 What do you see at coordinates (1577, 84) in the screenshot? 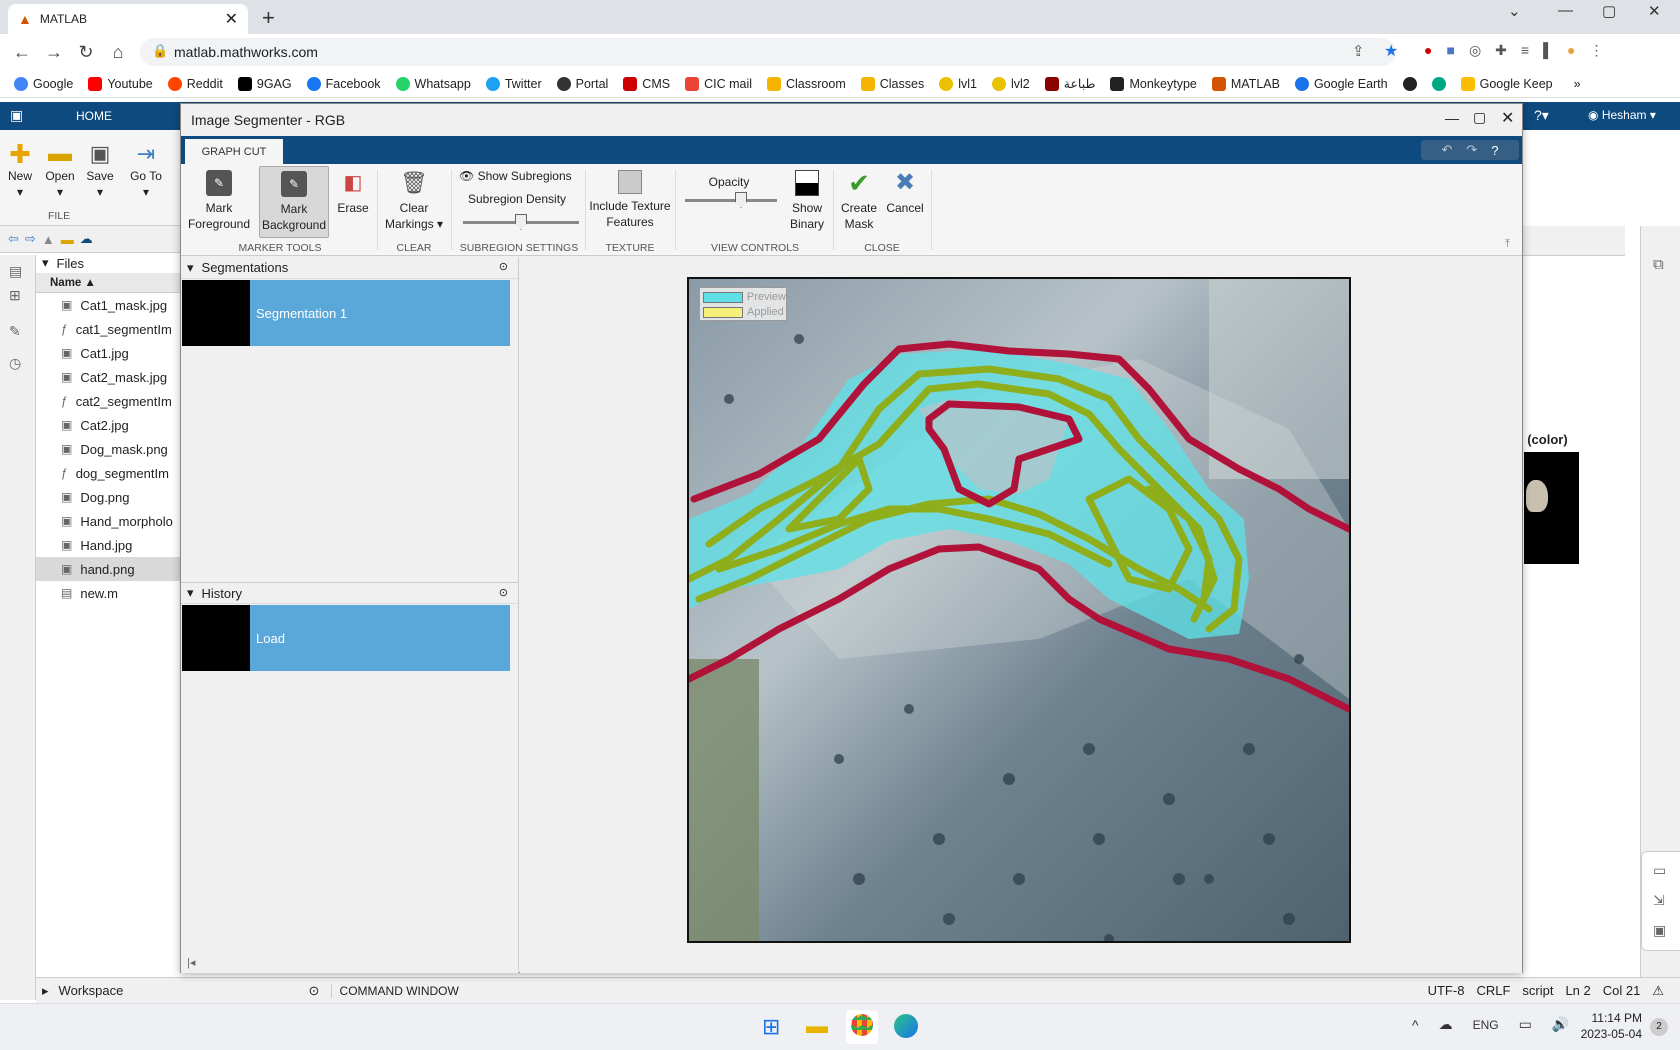
I see `more-bookmarks-icon: »` at bounding box center [1577, 84].